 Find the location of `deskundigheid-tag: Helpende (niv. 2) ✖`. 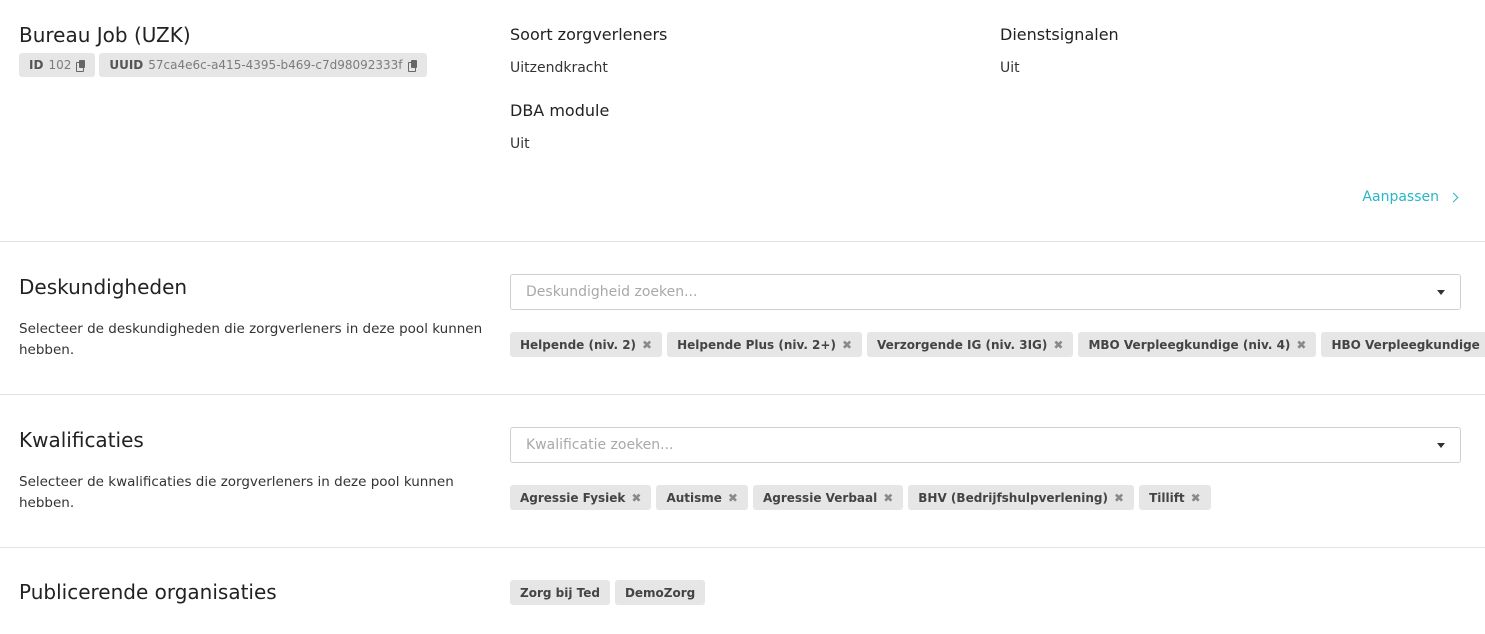

deskundigheid-tag: Helpende (niv. 2) ✖ is located at coordinates (586, 344).